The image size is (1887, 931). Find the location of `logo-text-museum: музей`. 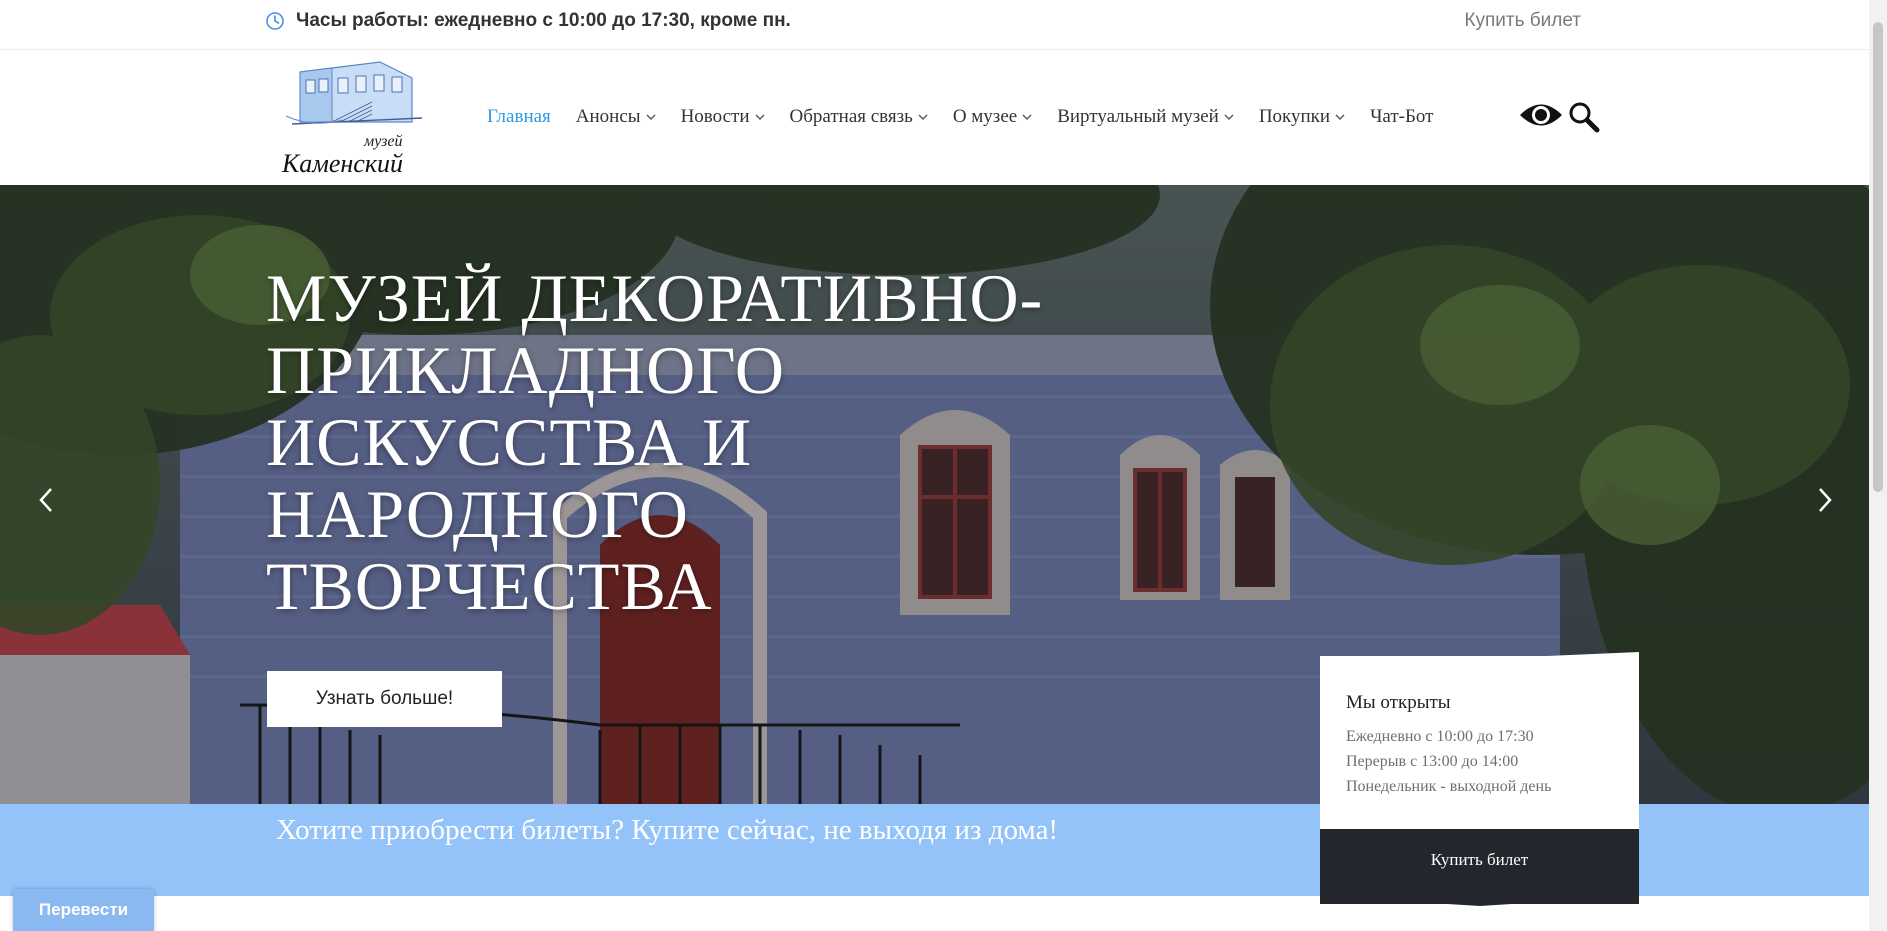

logo-text-museum: музей is located at coordinates (382, 141).